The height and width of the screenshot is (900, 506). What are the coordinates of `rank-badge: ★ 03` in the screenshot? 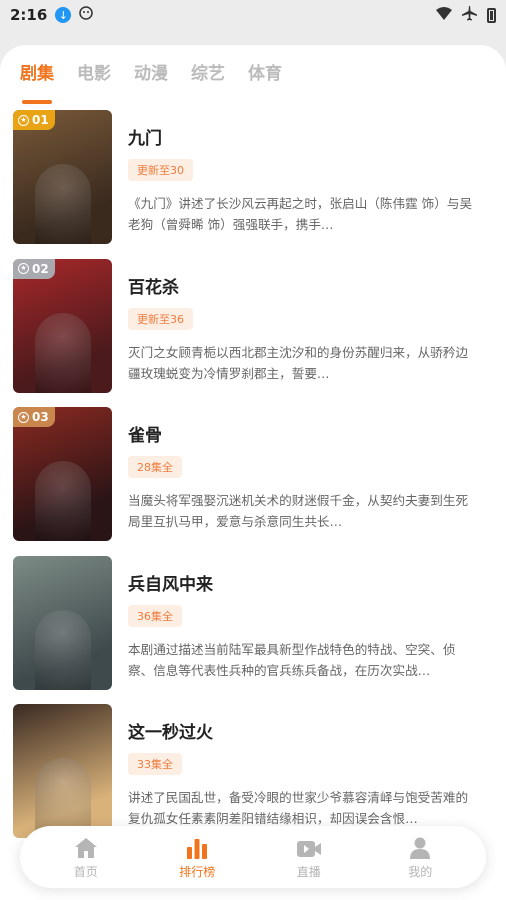 It's located at (34, 417).